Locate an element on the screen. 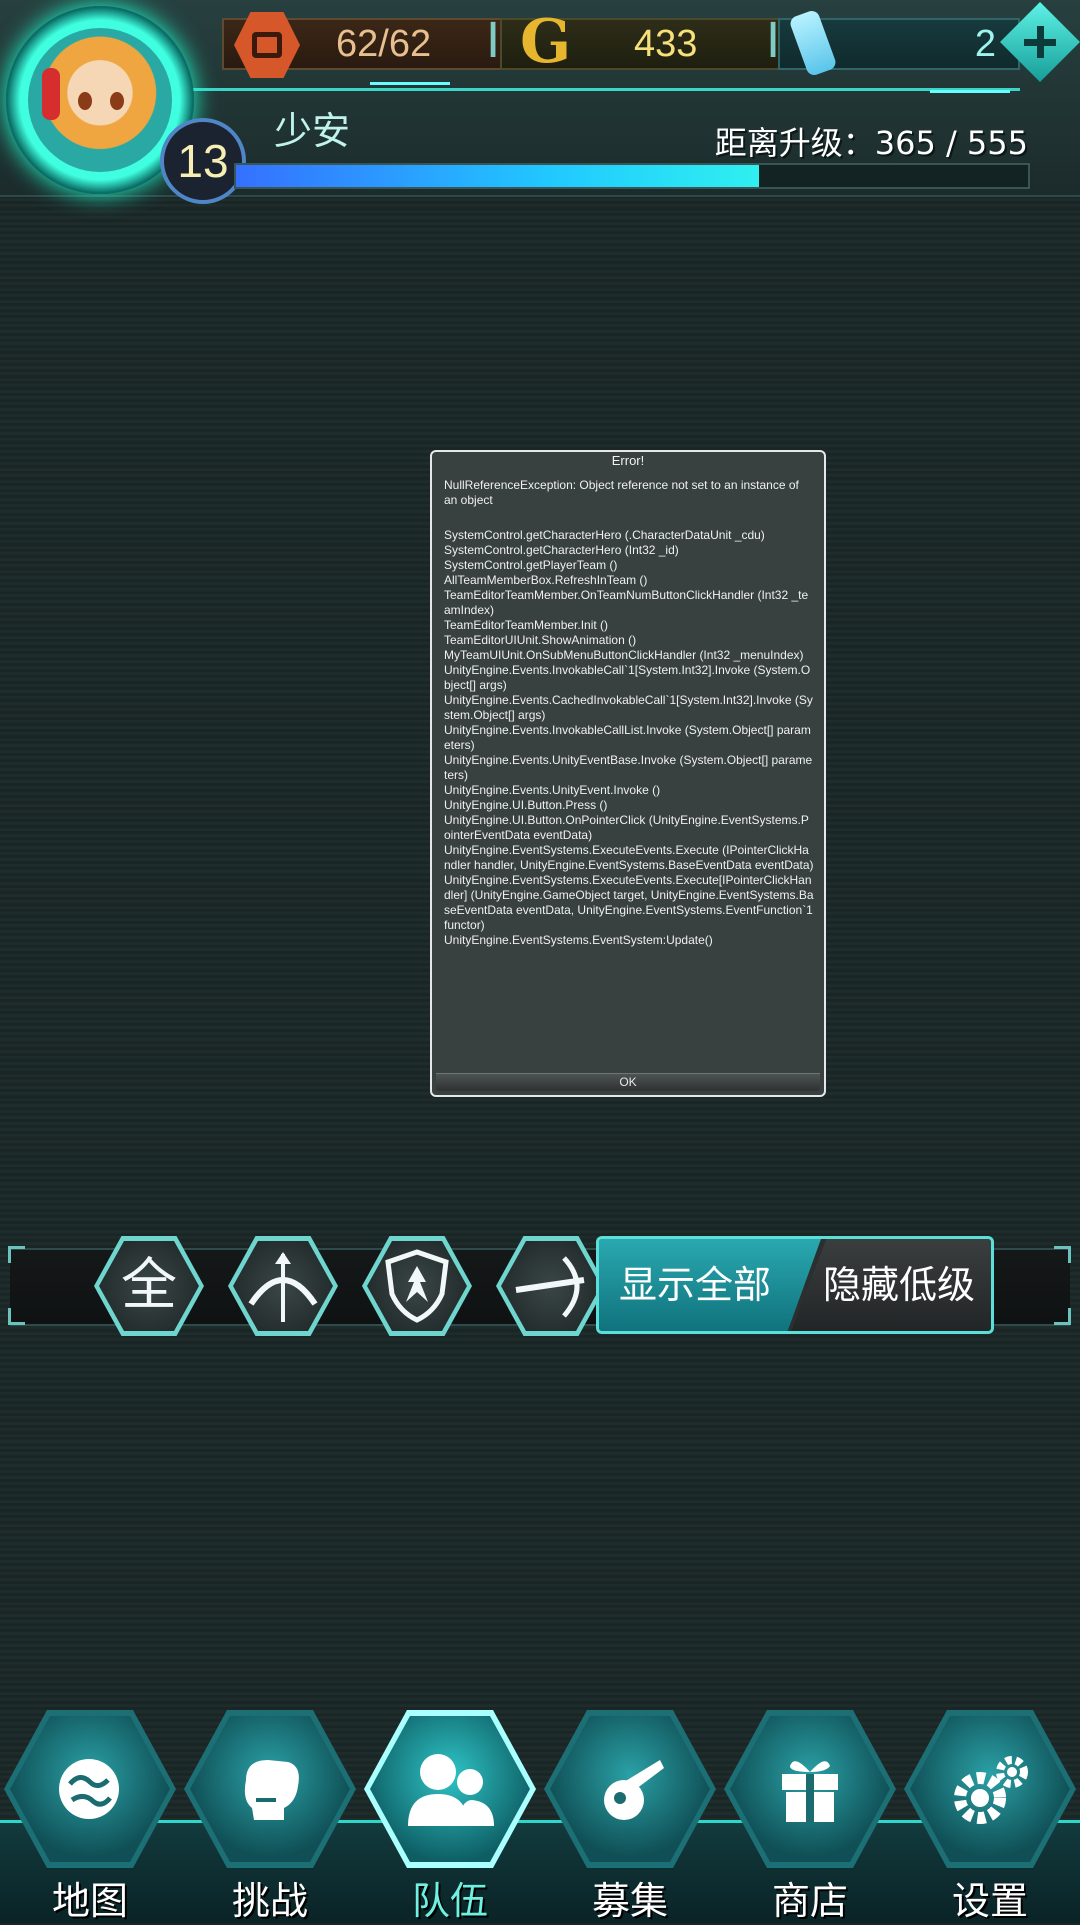 The image size is (1080, 1925). hide-low-level-label: 隐藏低级 is located at coordinates (899, 1285).